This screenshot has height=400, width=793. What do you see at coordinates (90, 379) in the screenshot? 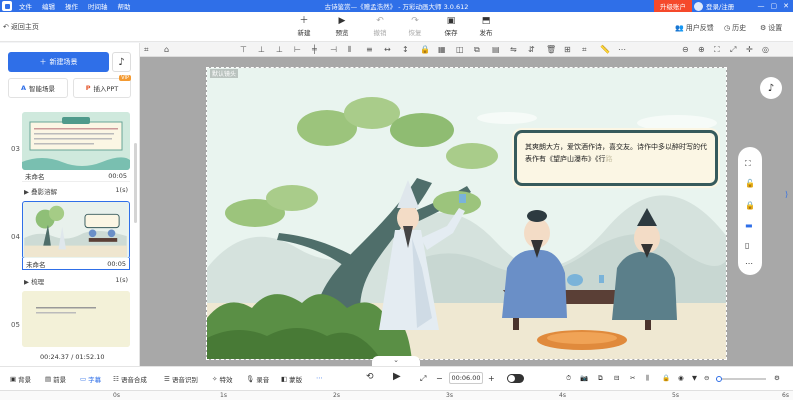
I see `subtitle-button: ▭ 字幕` at bounding box center [90, 379].